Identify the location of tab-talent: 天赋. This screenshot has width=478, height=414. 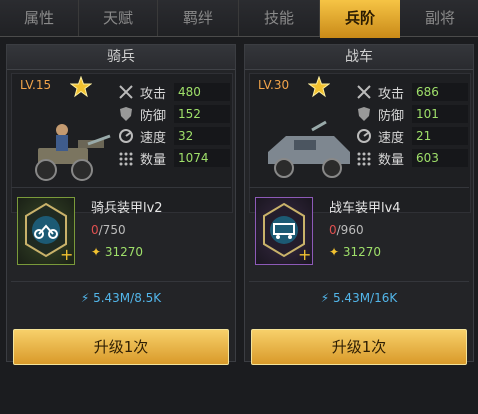
(118, 18).